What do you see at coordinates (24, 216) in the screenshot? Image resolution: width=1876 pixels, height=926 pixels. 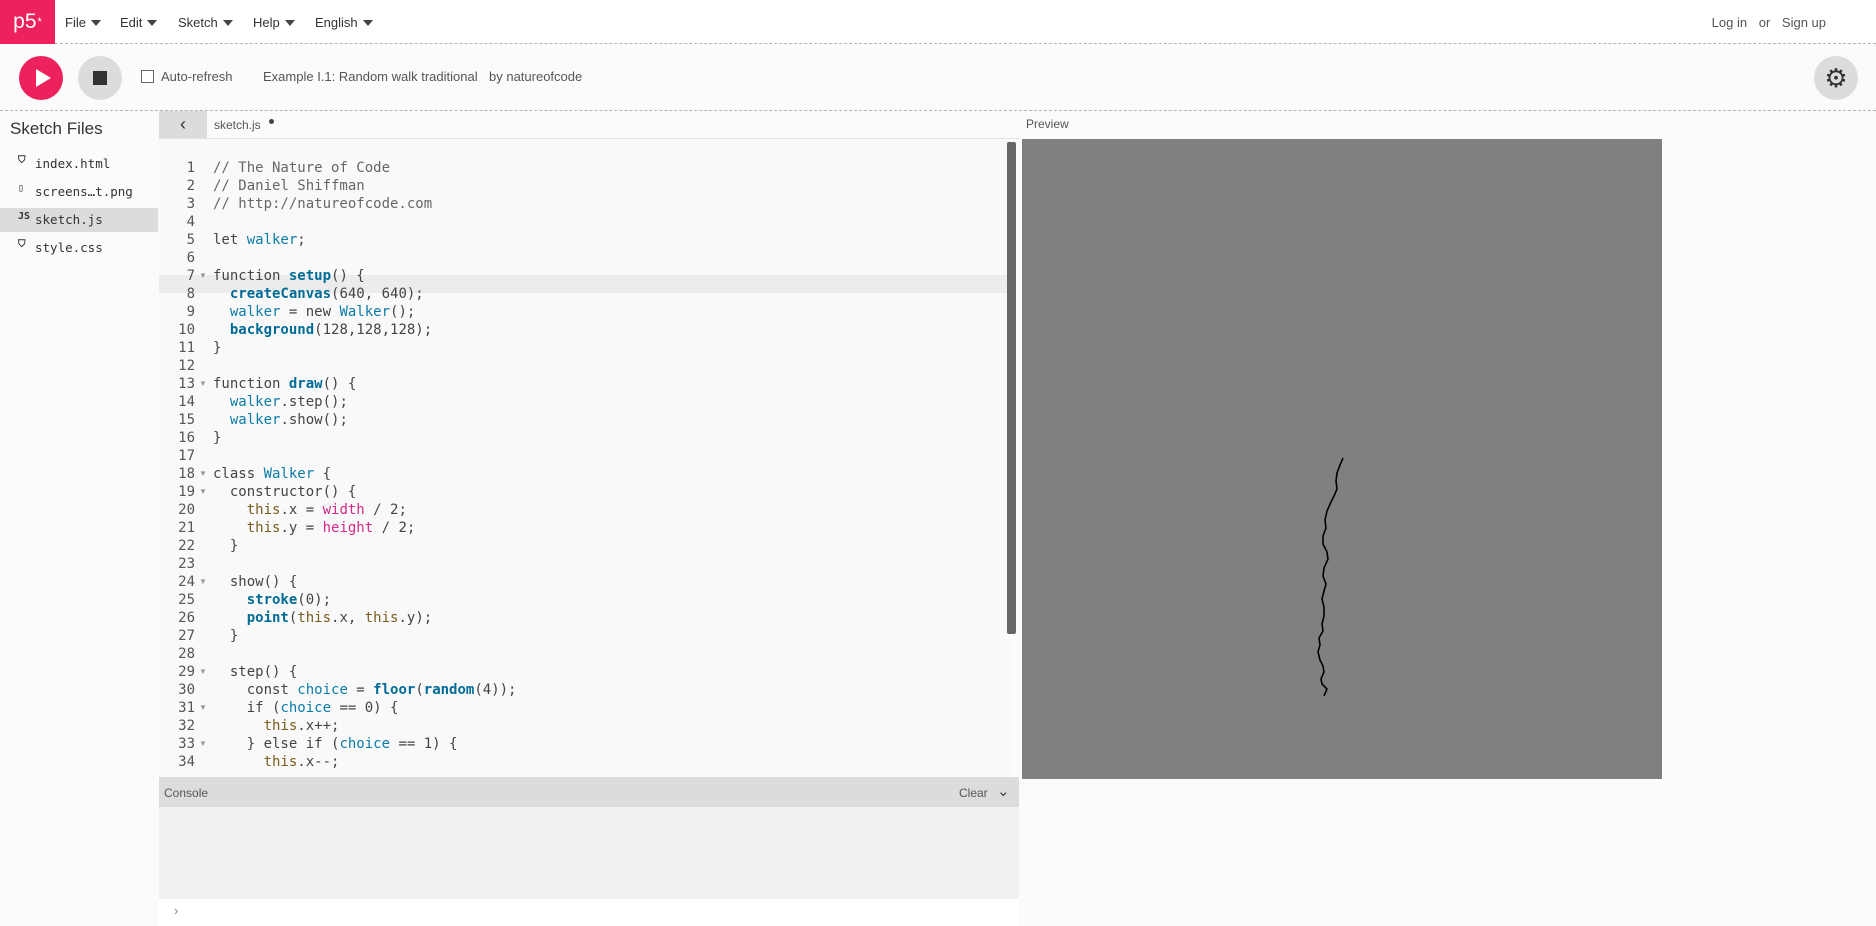 I see `js-file-icon: JS` at bounding box center [24, 216].